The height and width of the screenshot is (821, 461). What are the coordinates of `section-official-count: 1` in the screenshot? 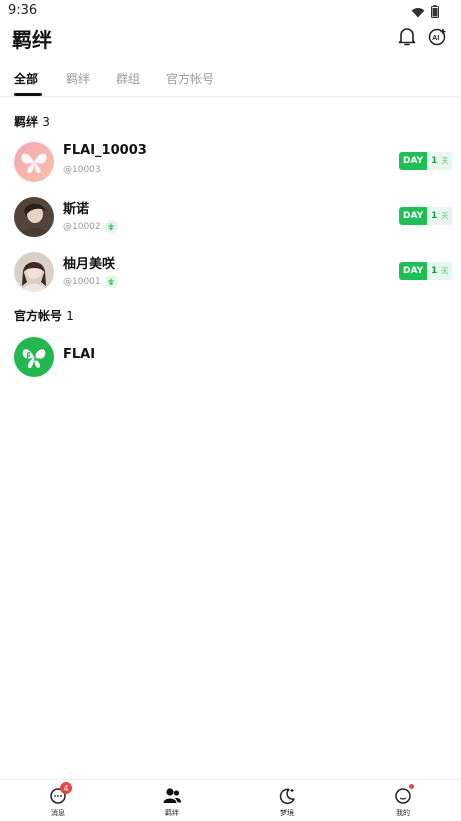 It's located at (70, 316).